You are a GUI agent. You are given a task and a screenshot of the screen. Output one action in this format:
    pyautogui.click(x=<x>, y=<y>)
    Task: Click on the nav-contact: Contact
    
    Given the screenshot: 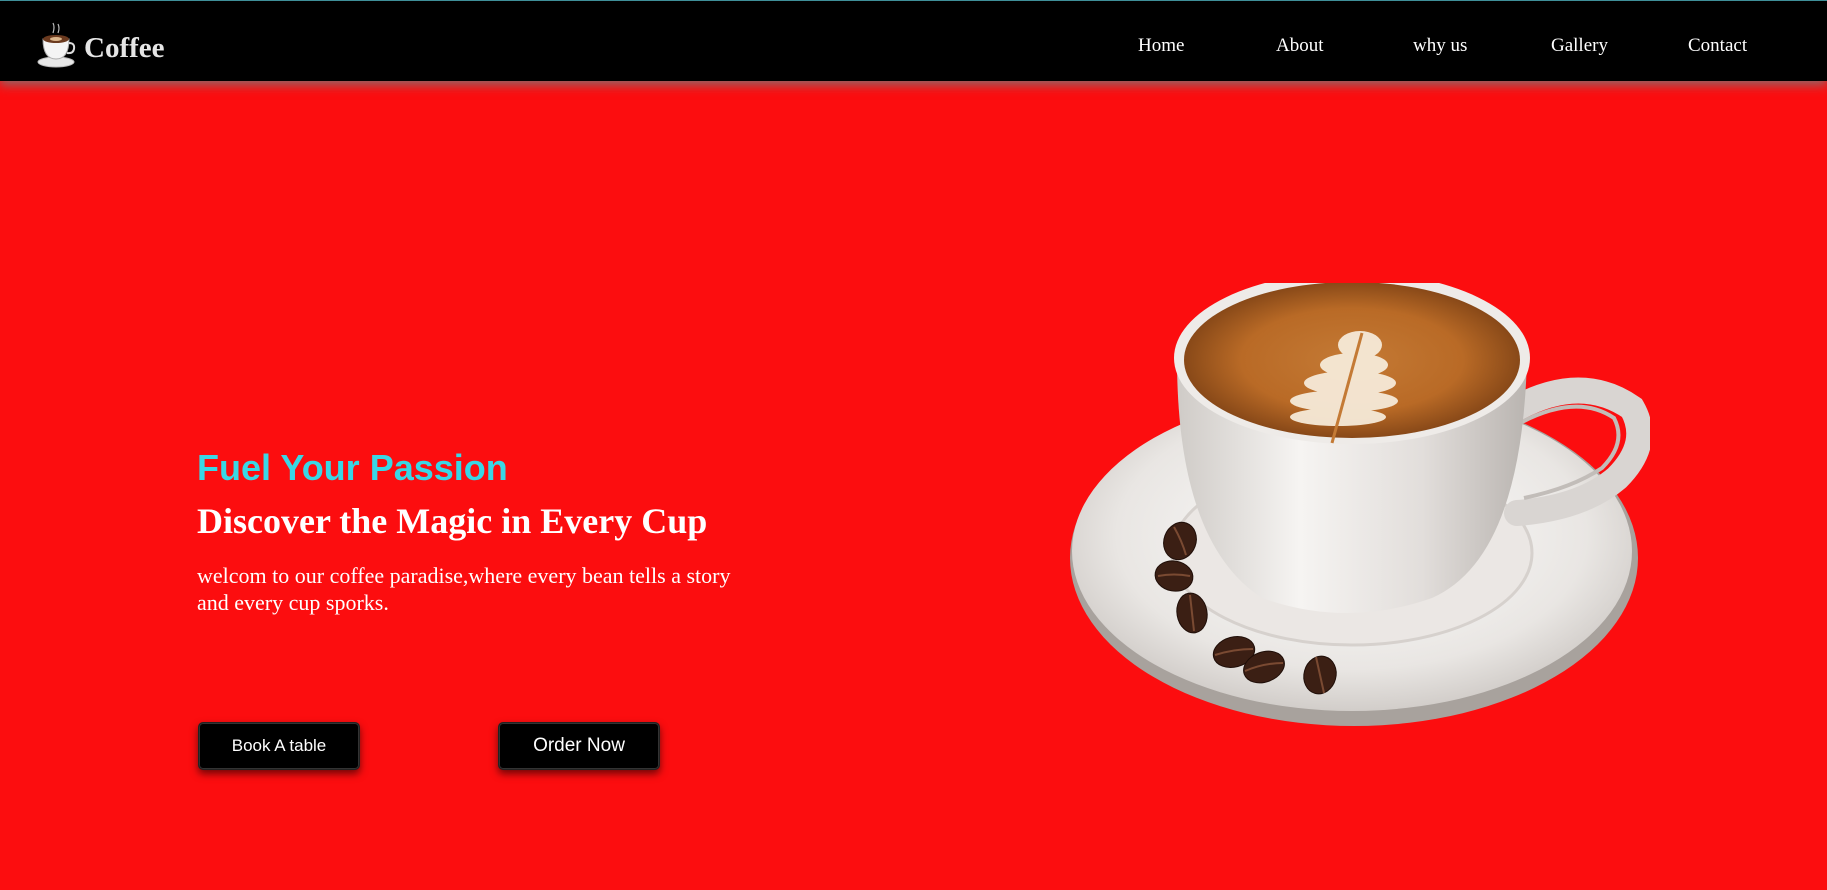 What is the action you would take?
    pyautogui.click(x=1717, y=46)
    